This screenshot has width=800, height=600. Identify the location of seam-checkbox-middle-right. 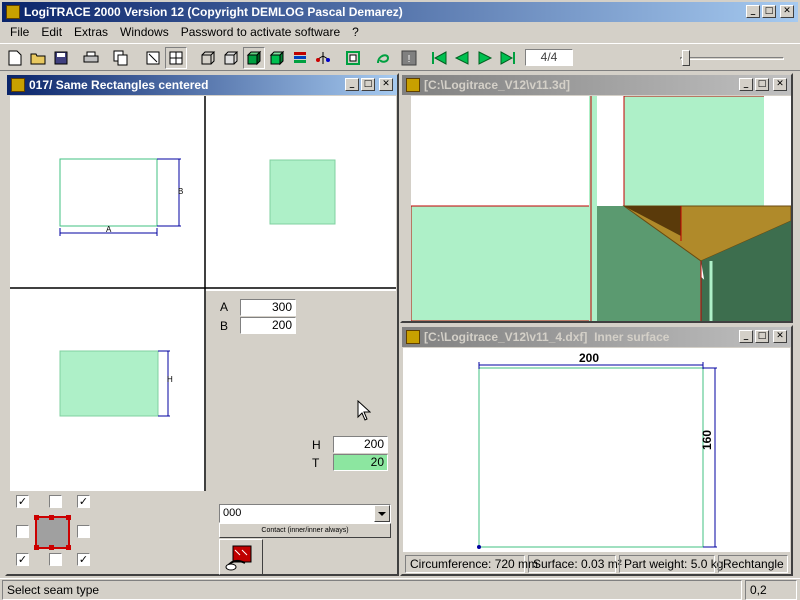
(83, 531).